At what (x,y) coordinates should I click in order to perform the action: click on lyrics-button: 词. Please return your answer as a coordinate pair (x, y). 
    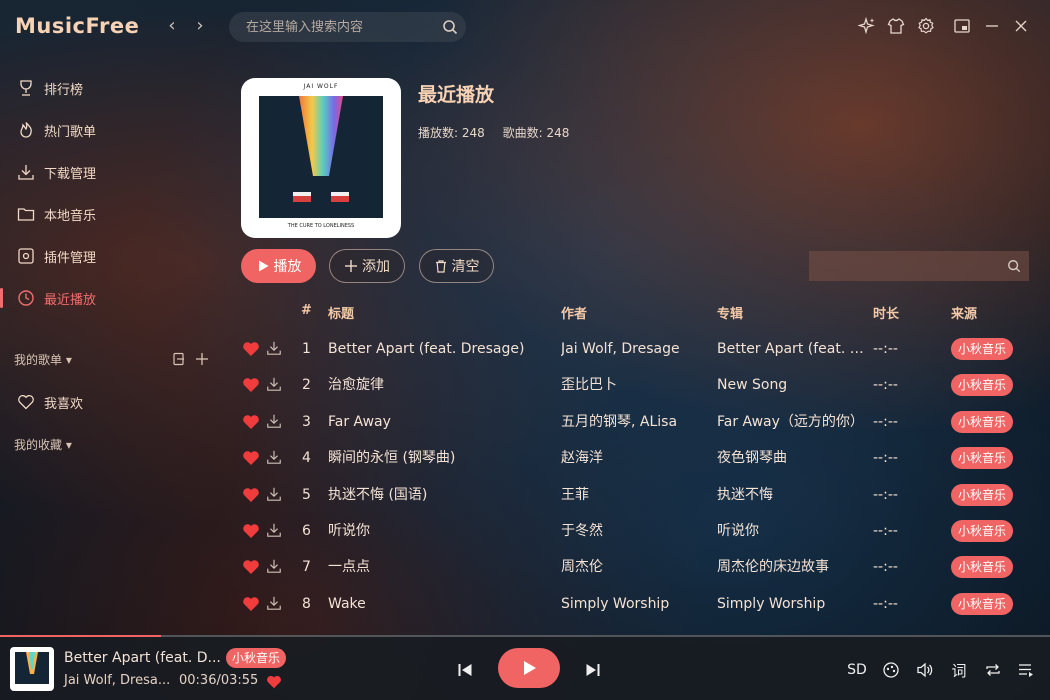
    Looking at the image, I should click on (959, 670).